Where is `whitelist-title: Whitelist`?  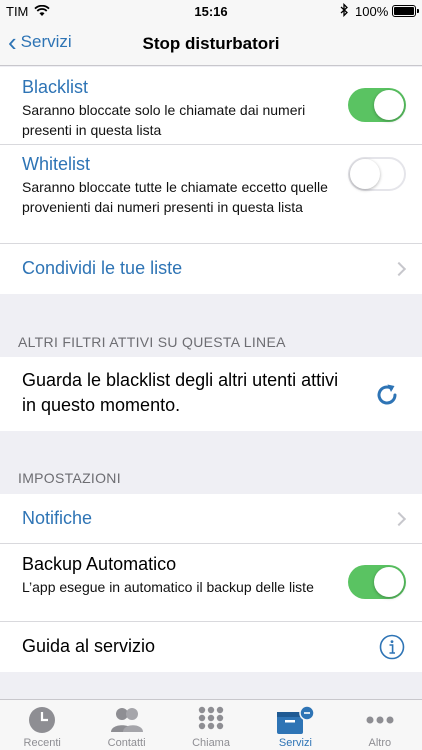 whitelist-title: Whitelist is located at coordinates (56, 164).